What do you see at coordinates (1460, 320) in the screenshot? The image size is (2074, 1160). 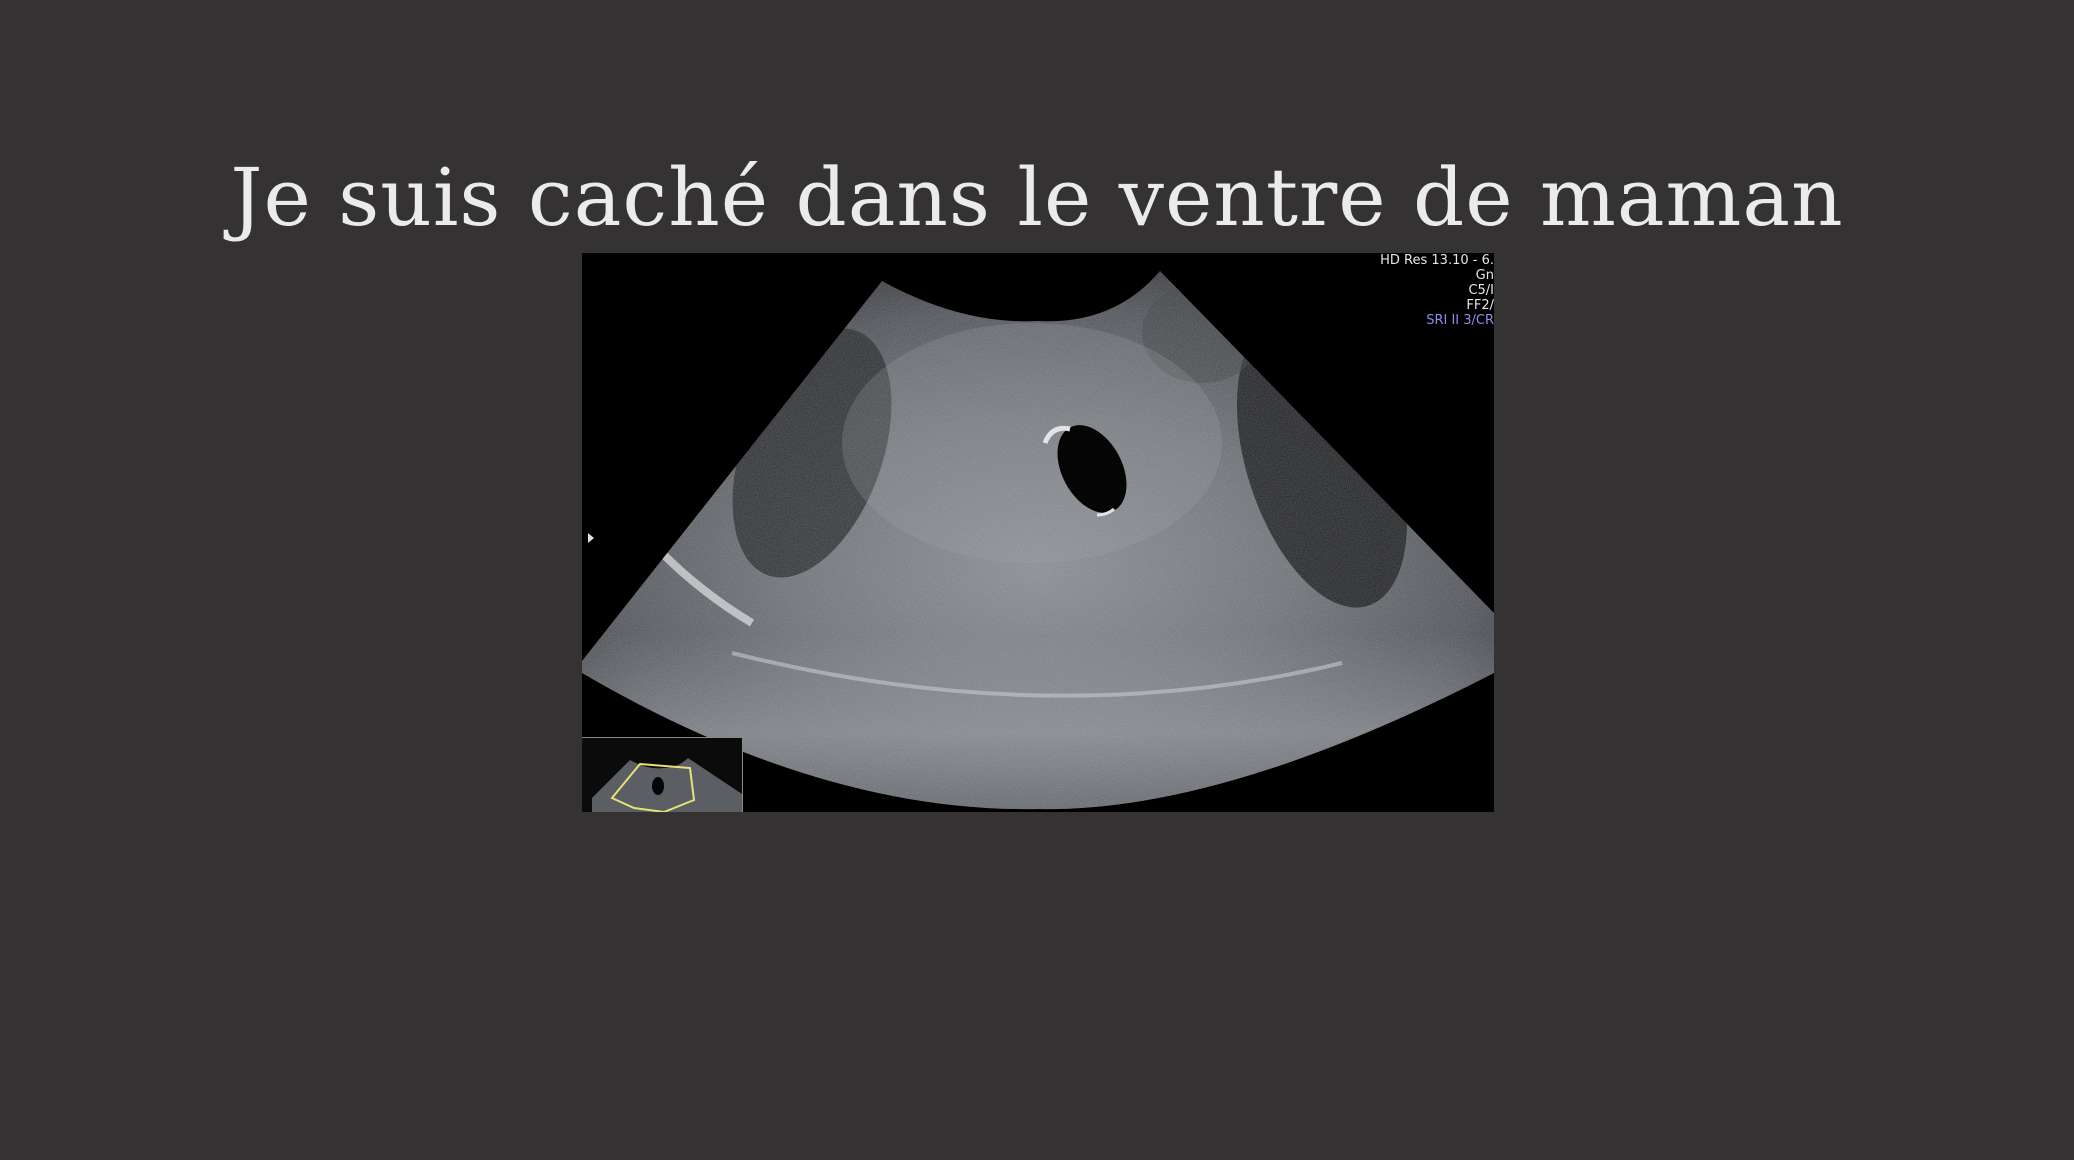 I see `readout-line-sri: SRI II 3/CR` at bounding box center [1460, 320].